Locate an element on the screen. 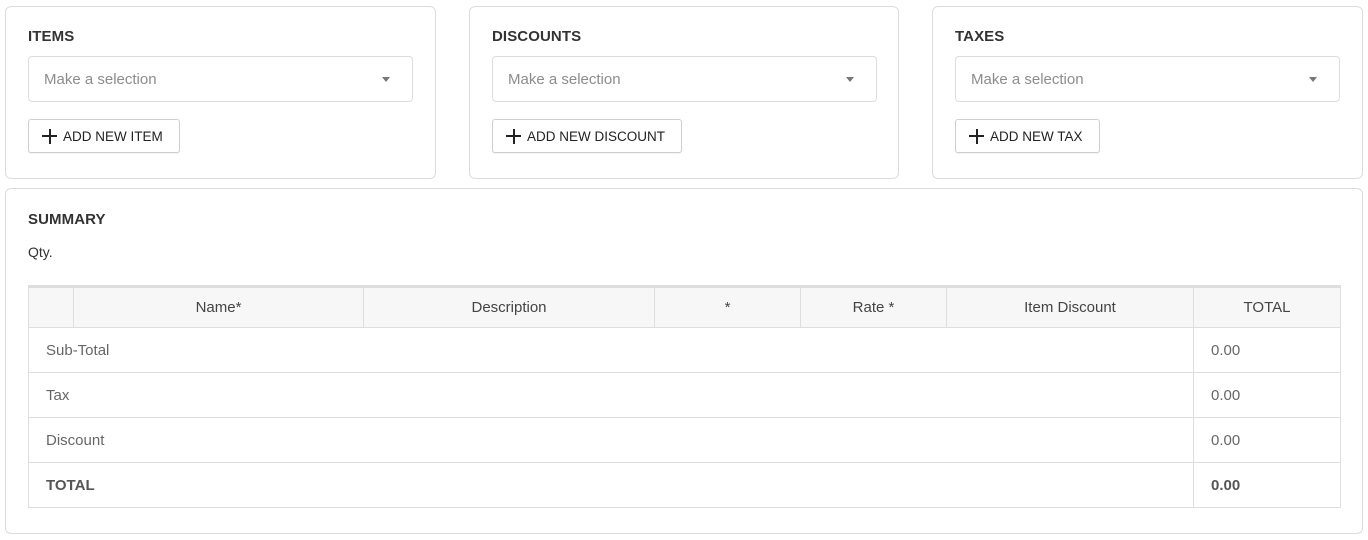  taxes-title: TAXES is located at coordinates (980, 36).